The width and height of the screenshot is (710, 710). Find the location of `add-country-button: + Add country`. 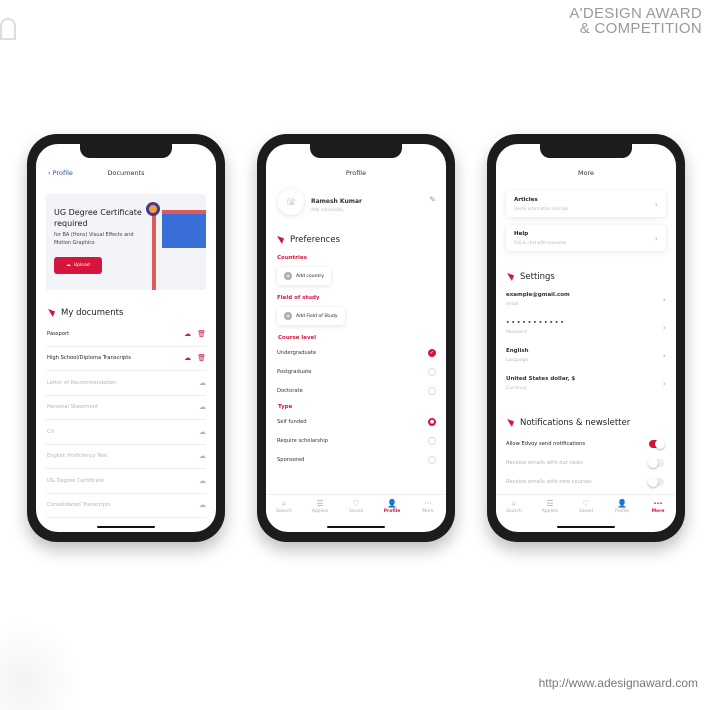

add-country-button: + Add country is located at coordinates (304, 276).